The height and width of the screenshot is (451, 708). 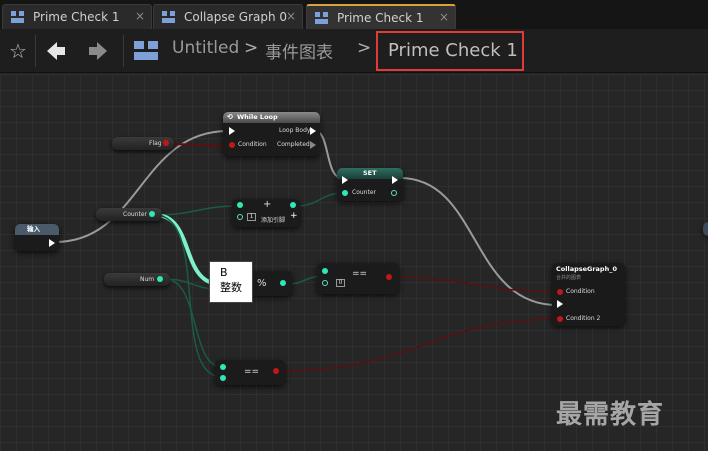 What do you see at coordinates (610, 415) in the screenshot?
I see `watermark: 最需教育` at bounding box center [610, 415].